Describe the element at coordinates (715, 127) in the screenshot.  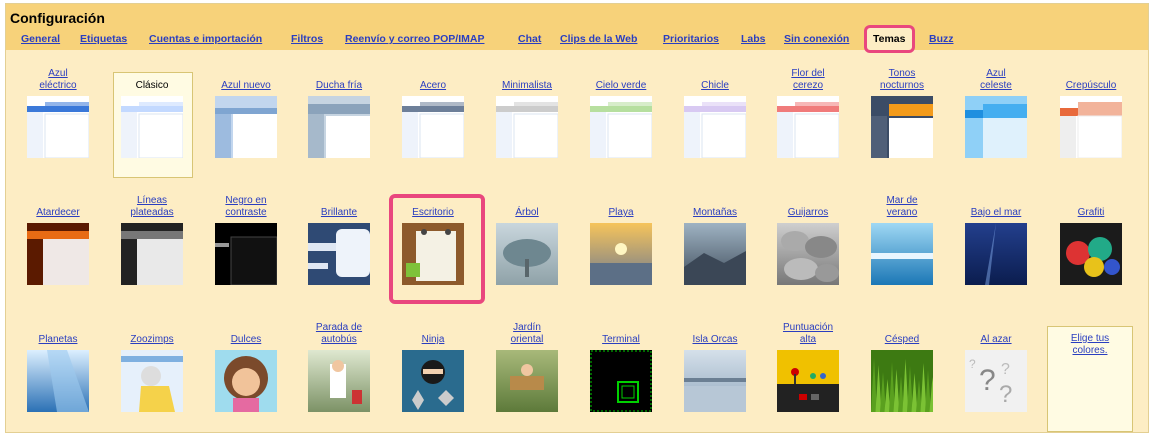
I see `chicle-icon` at that location.